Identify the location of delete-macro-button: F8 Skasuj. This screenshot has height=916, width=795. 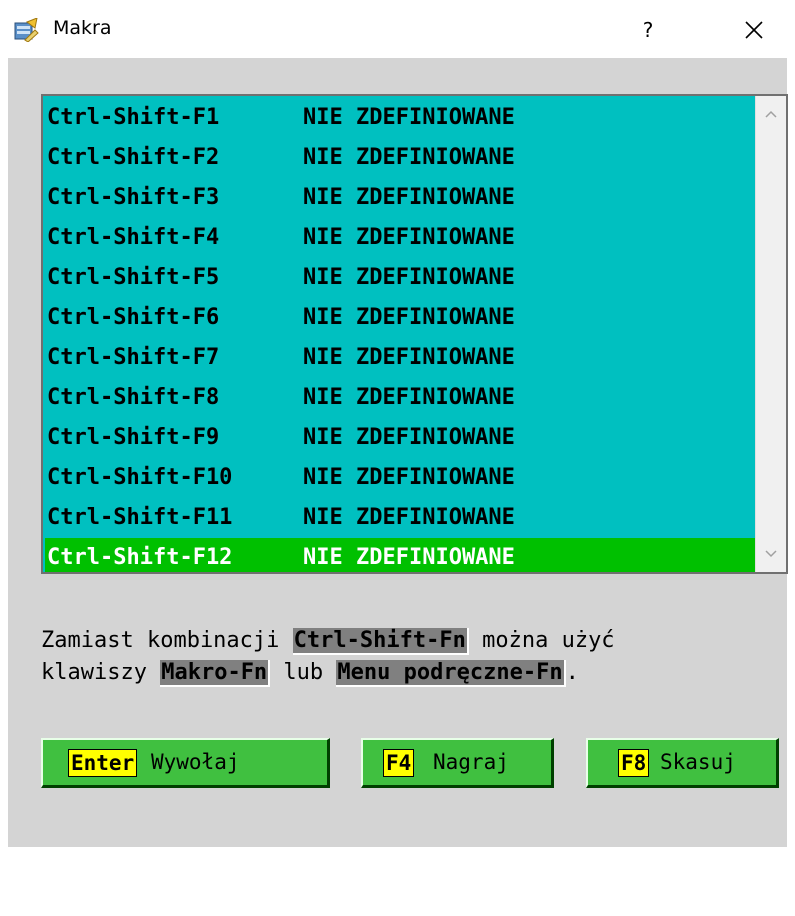
(682, 763).